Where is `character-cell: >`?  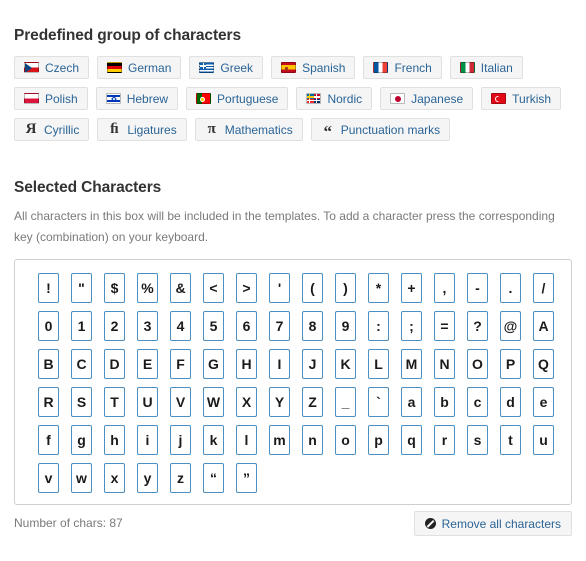 character-cell: > is located at coordinates (246, 288).